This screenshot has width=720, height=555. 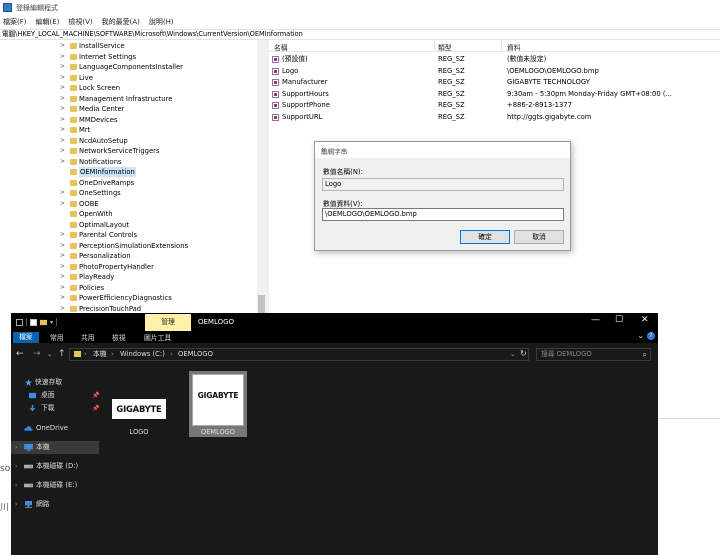 What do you see at coordinates (133, 204) in the screenshot?
I see `tree-item: > OOBE` at bounding box center [133, 204].